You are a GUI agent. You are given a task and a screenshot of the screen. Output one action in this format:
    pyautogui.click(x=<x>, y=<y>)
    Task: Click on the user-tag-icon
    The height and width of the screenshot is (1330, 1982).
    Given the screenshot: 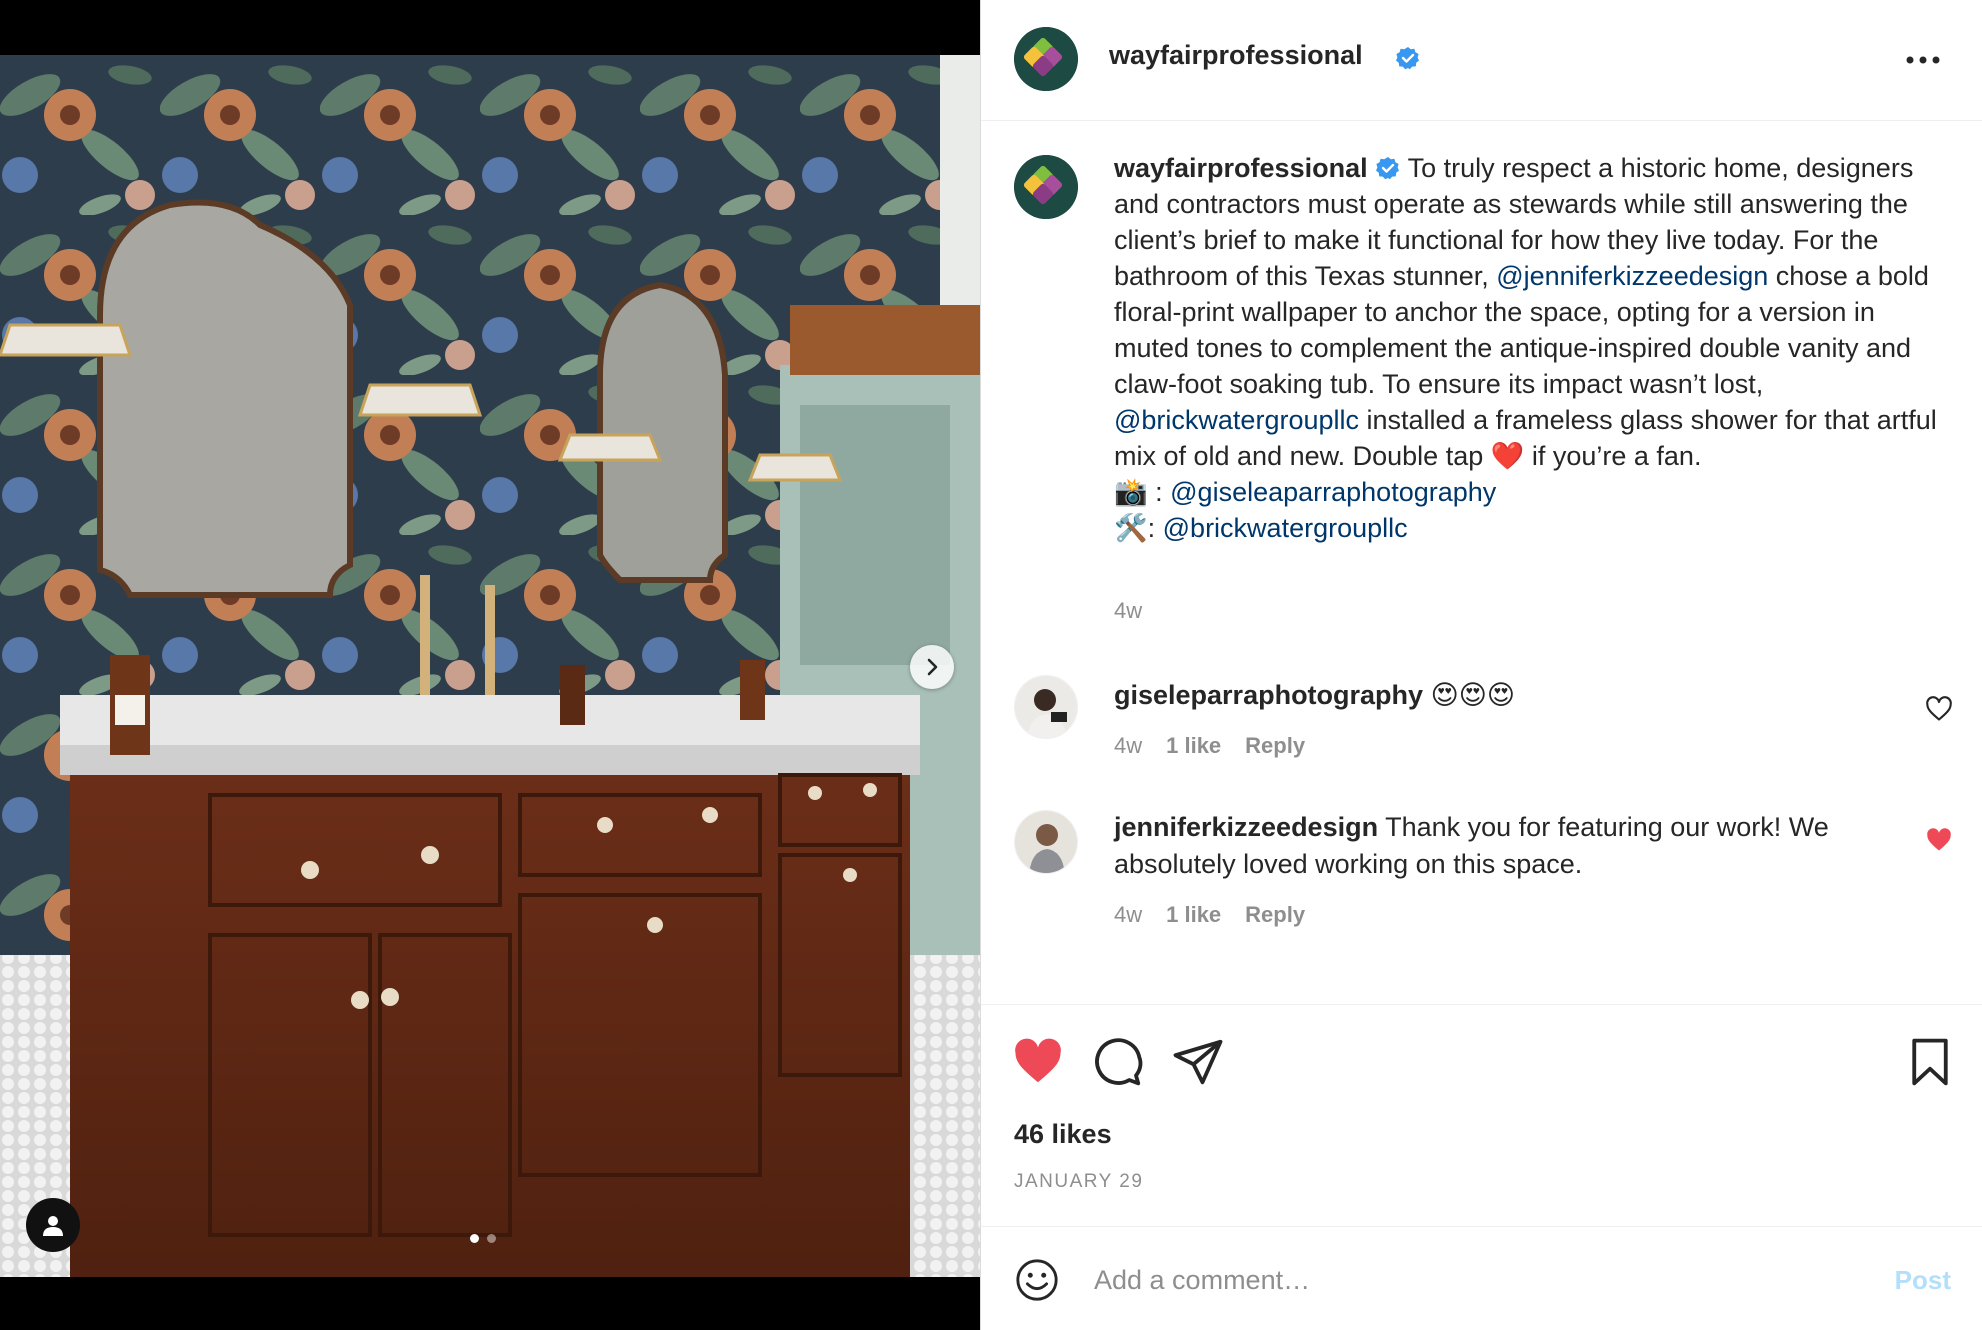 What is the action you would take?
    pyautogui.click(x=53, y=1226)
    